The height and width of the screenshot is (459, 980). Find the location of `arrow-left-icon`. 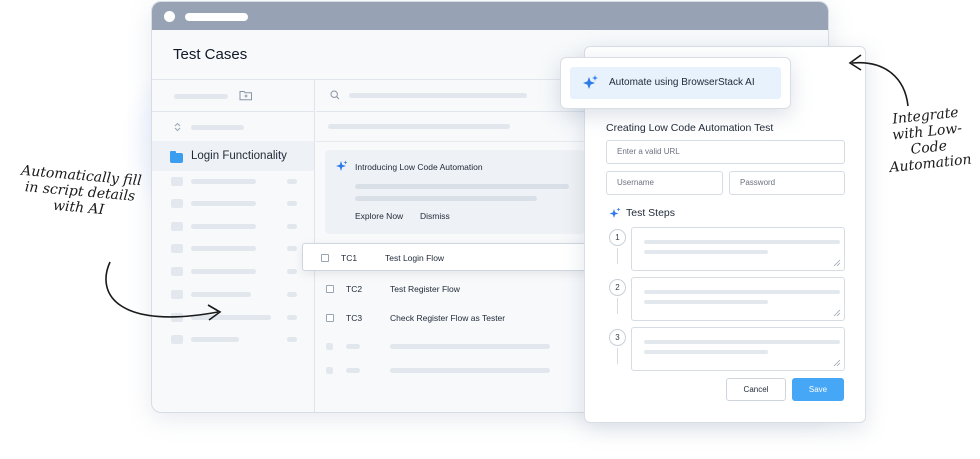

arrow-left-icon is located at coordinates (162, 289).